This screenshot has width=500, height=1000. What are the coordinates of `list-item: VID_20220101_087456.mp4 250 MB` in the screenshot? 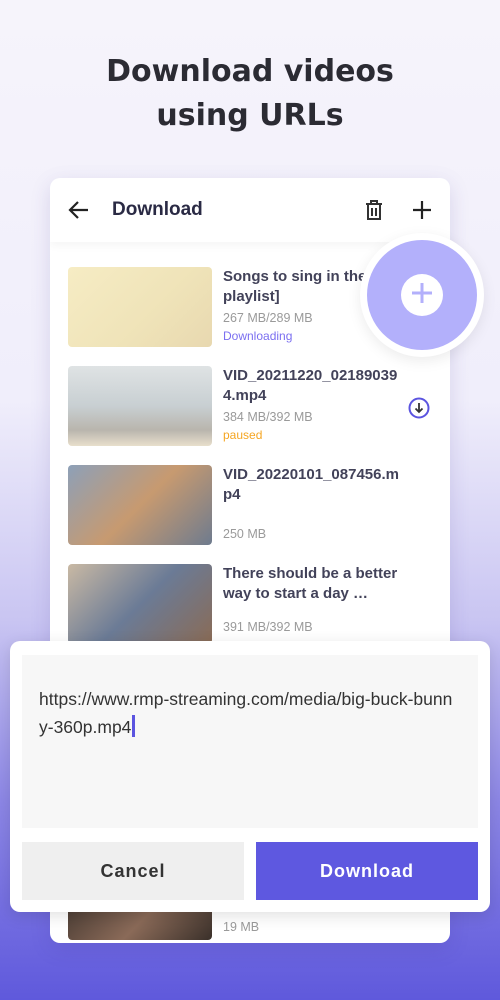 It's located at (253, 505).